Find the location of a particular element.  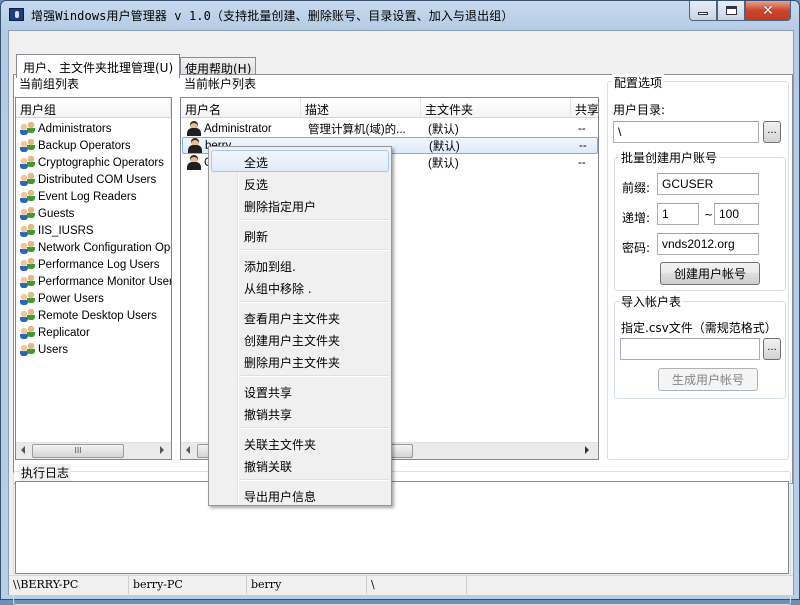

config-panel-title: 配置选项 is located at coordinates (638, 82).